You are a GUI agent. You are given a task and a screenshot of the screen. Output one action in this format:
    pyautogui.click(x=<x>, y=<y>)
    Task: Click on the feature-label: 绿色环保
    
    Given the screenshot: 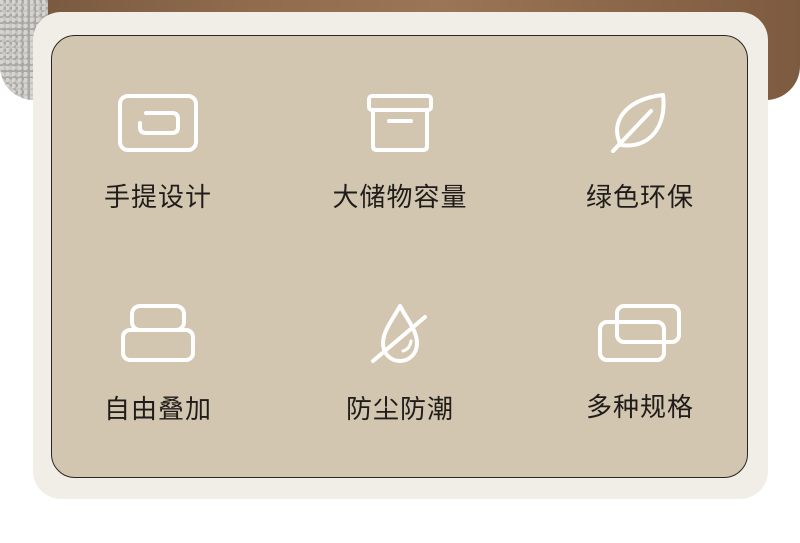 What is the action you would take?
    pyautogui.click(x=639, y=198)
    